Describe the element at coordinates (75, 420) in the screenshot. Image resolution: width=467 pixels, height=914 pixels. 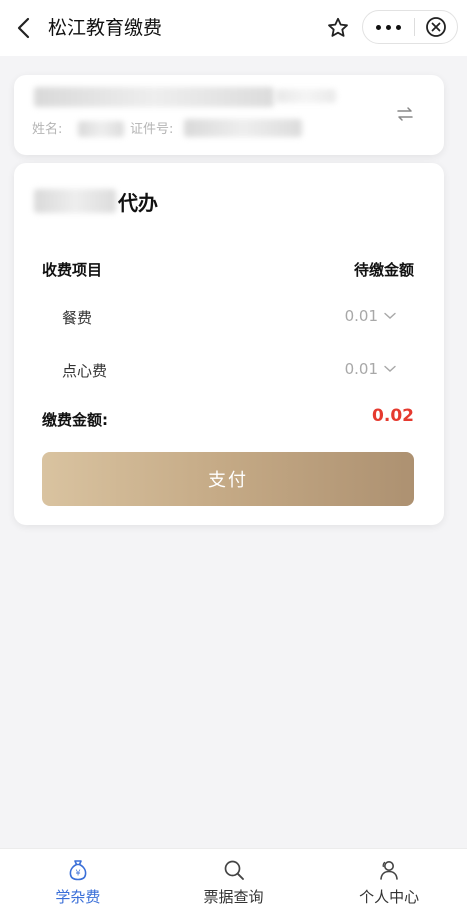
I see `total-label: 缴费金额:` at that location.